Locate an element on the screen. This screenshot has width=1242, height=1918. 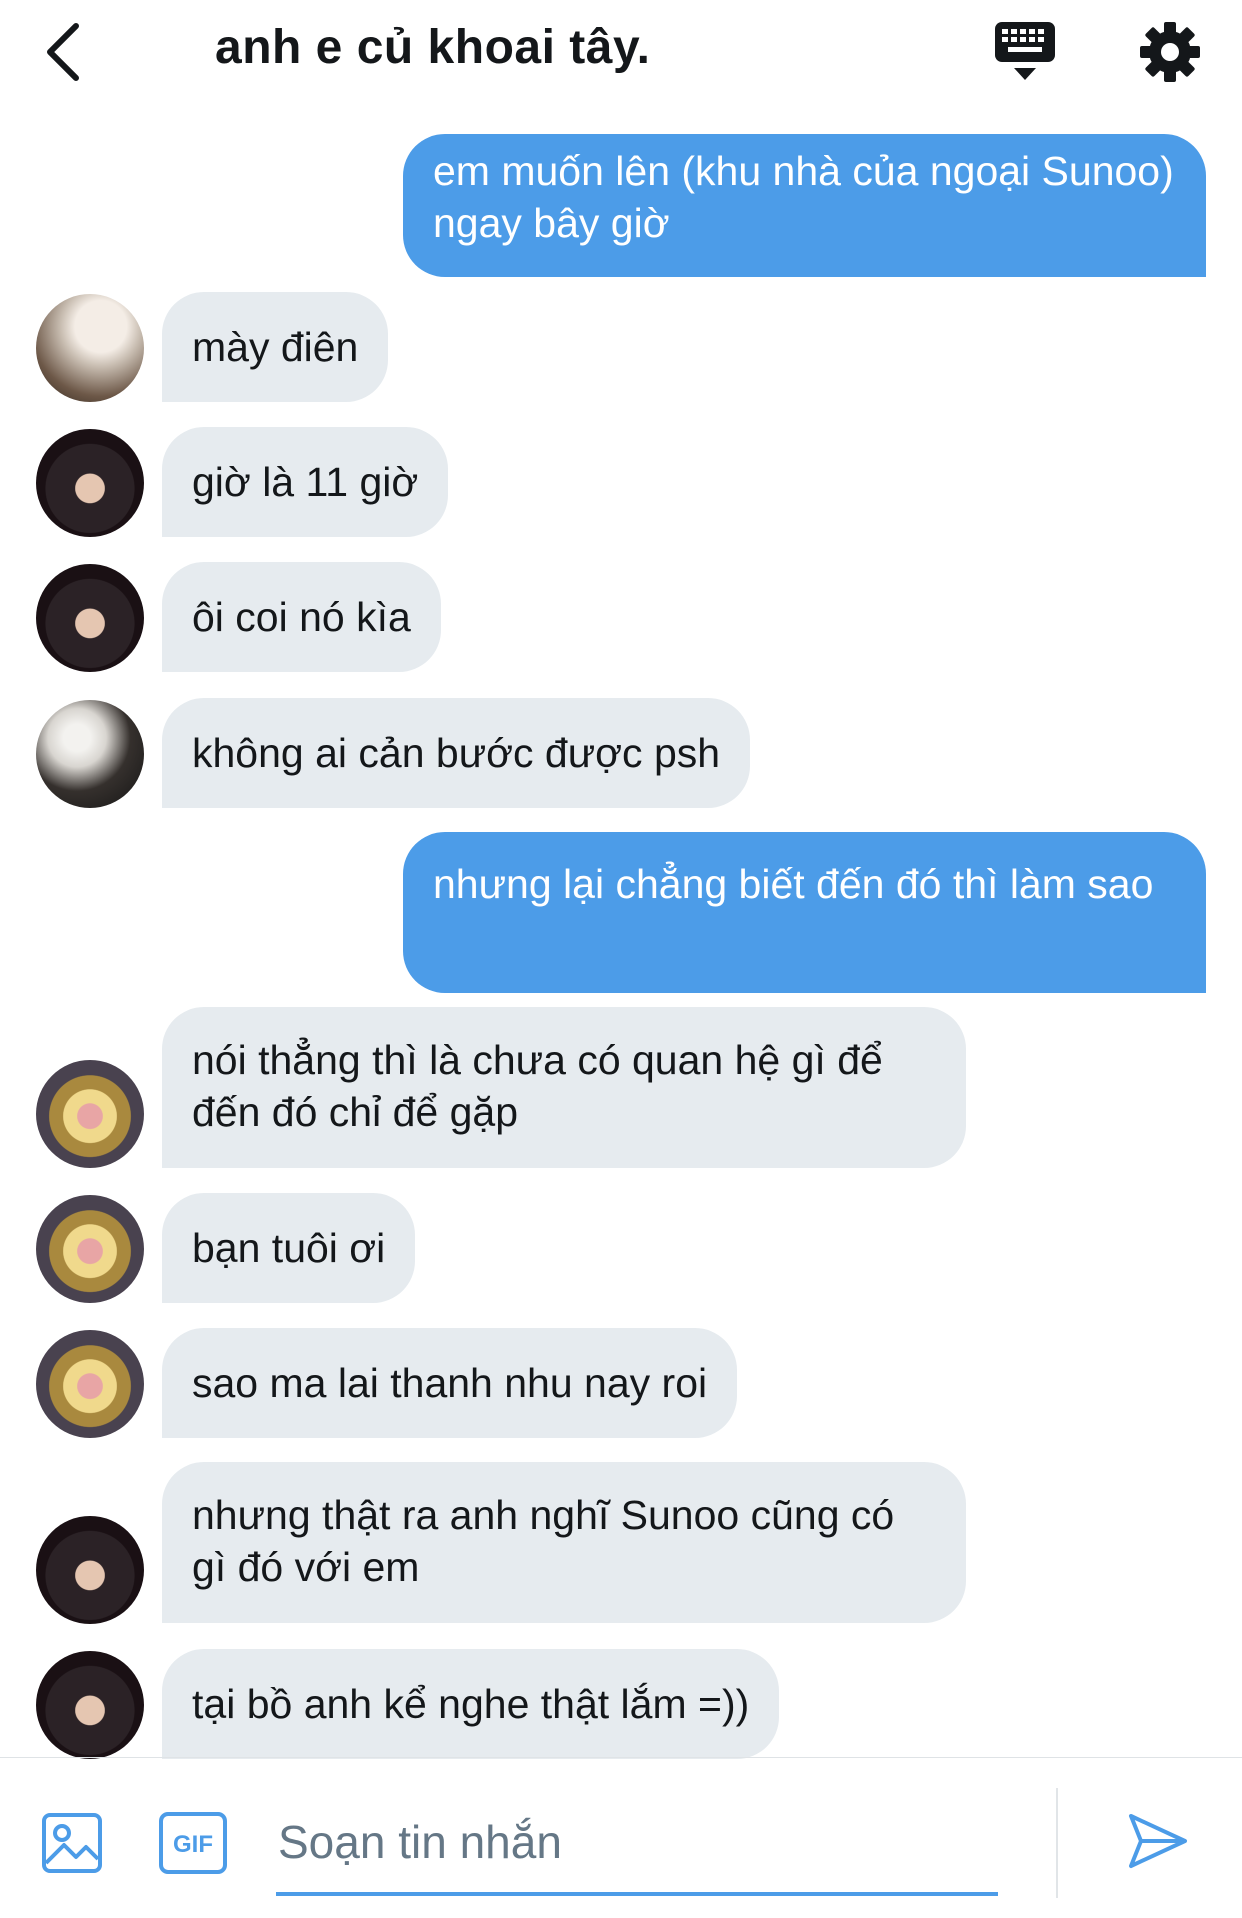
settings-button is located at coordinates (1170, 52).